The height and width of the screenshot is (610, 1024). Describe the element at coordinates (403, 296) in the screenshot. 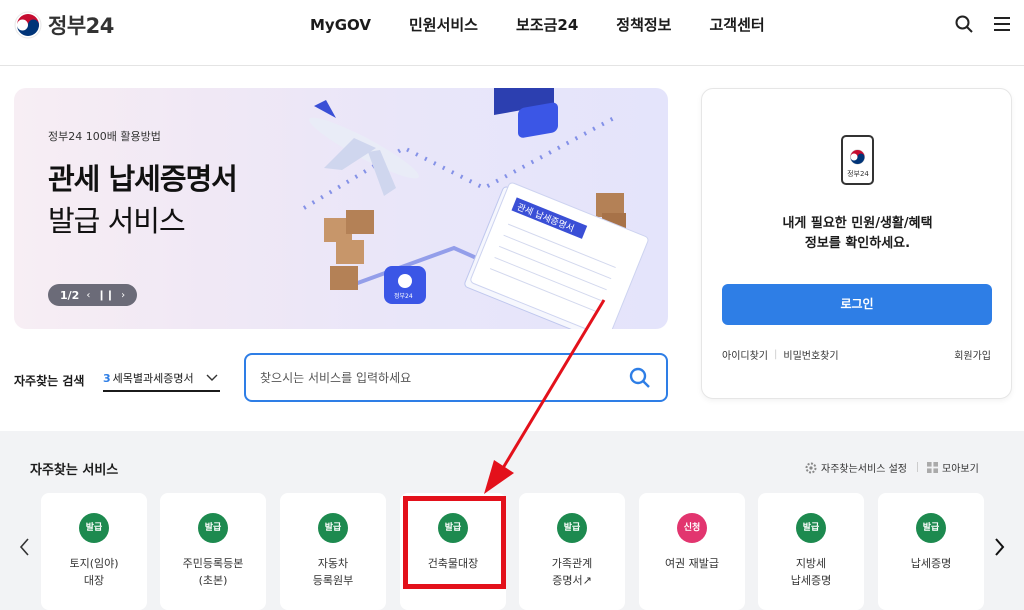

I see `seal-label: 정부24` at that location.